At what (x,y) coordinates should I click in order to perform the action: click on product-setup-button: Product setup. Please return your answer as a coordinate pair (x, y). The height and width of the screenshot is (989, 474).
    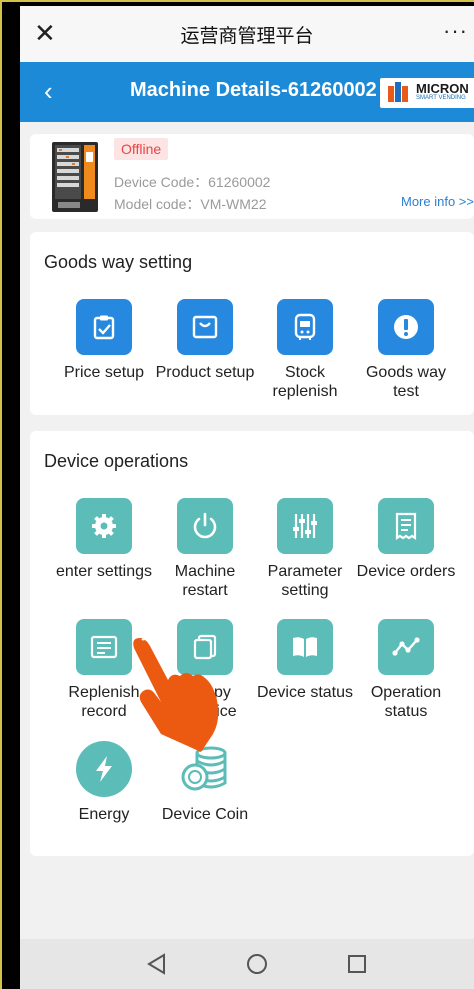
    Looking at the image, I should click on (205, 340).